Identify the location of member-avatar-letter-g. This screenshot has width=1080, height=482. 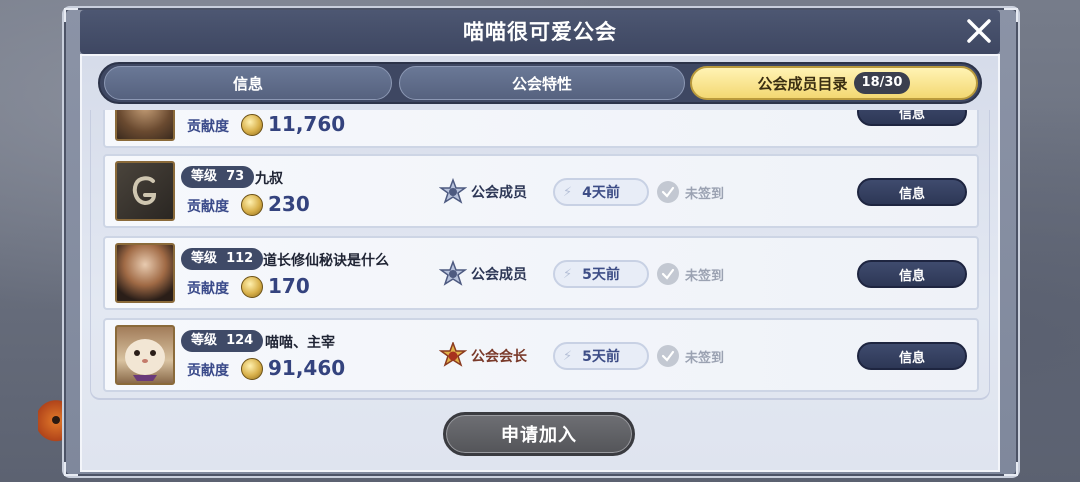
(145, 191).